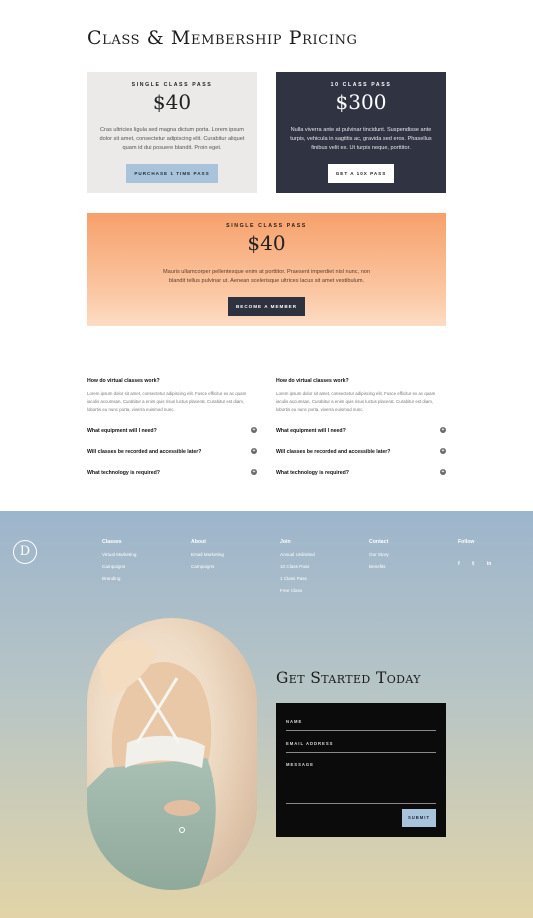 This screenshot has height=918, width=533. What do you see at coordinates (473, 564) in the screenshot?
I see `twitter-icon: 𝕥` at bounding box center [473, 564].